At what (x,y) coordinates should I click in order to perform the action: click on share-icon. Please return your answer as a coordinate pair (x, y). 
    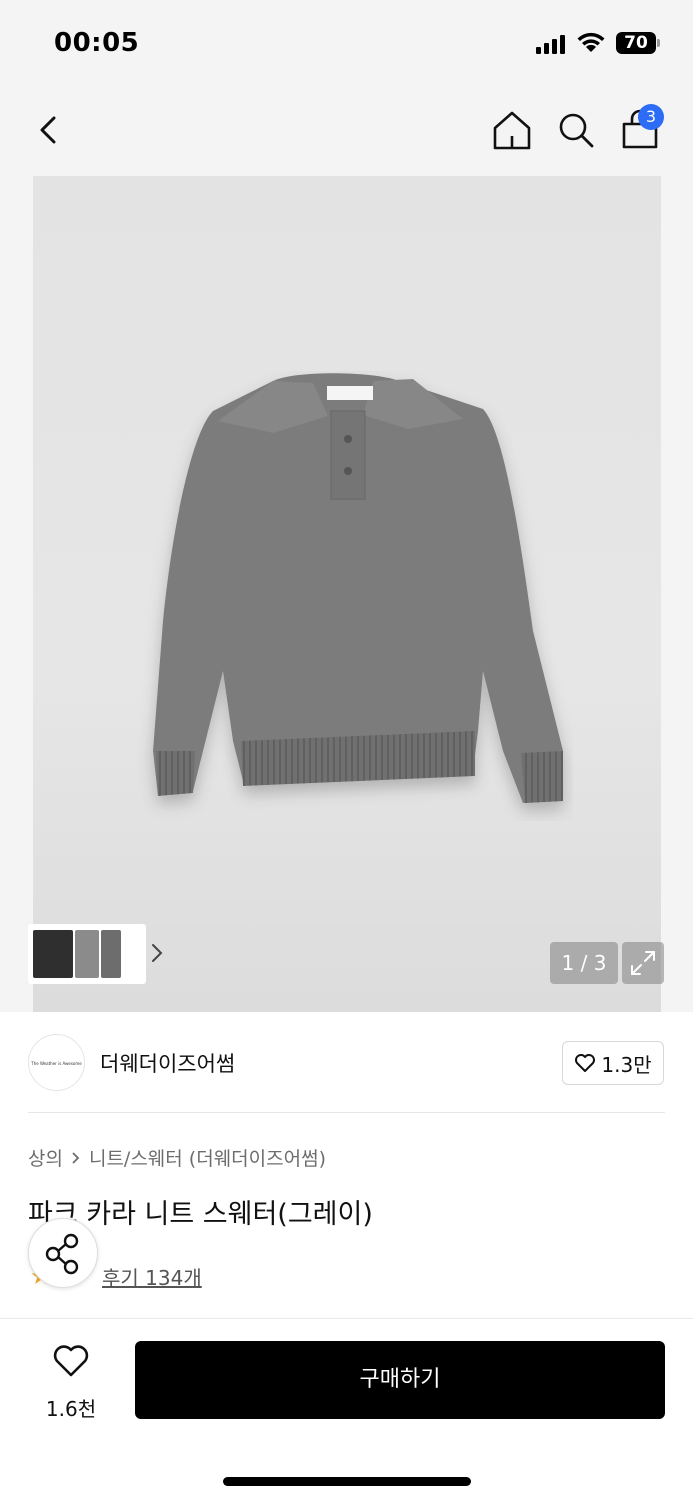
    Looking at the image, I should click on (62, 1254).